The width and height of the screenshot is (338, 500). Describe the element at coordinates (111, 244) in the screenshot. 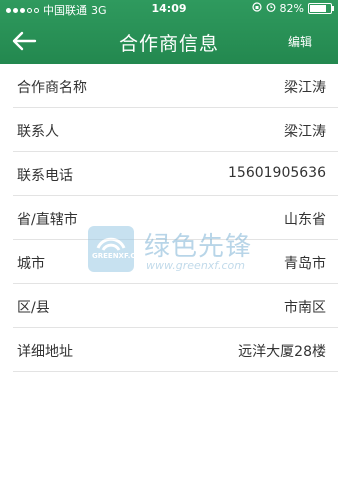

I see `wifi-logo-icon` at that location.